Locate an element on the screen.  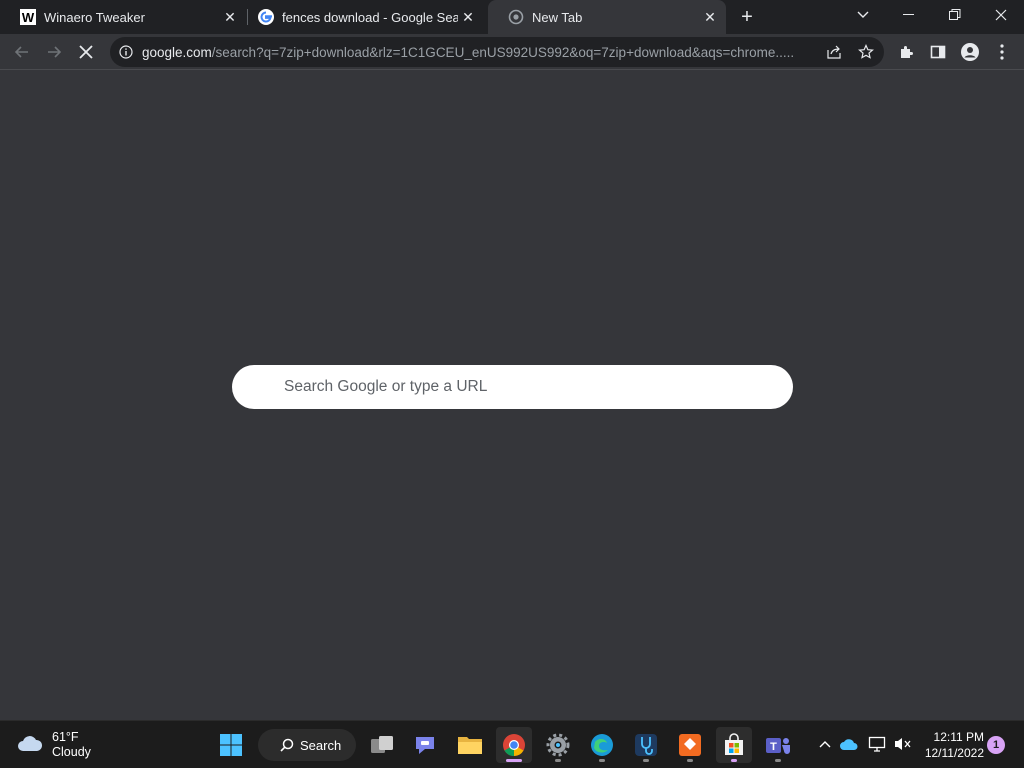
stethoscope-app-icon is located at coordinates (646, 745).